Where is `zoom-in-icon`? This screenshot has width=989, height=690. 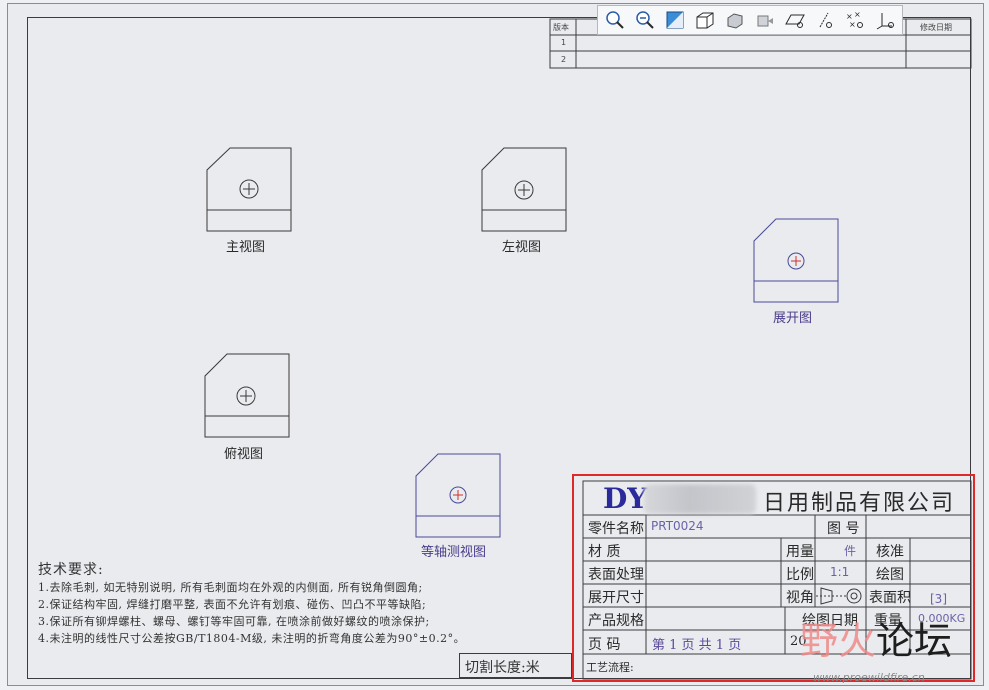
zoom-in-icon is located at coordinates (615, 20).